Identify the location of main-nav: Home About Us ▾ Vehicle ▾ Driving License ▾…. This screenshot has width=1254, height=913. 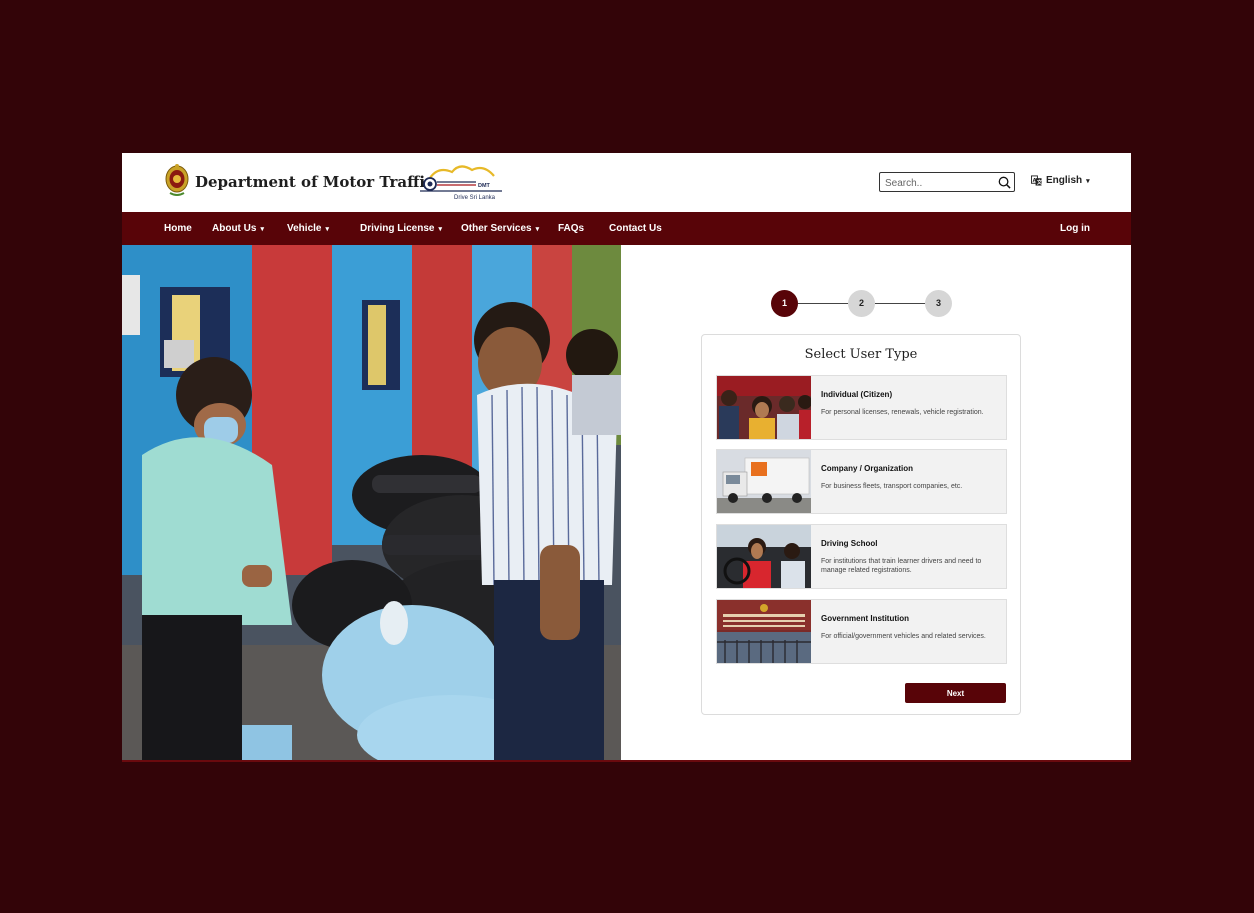
(626, 228).